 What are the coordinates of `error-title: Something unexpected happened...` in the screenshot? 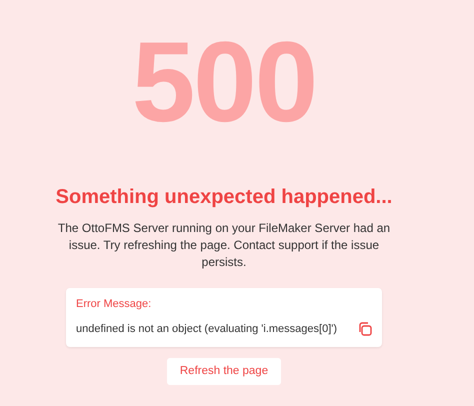 It's located at (224, 197).